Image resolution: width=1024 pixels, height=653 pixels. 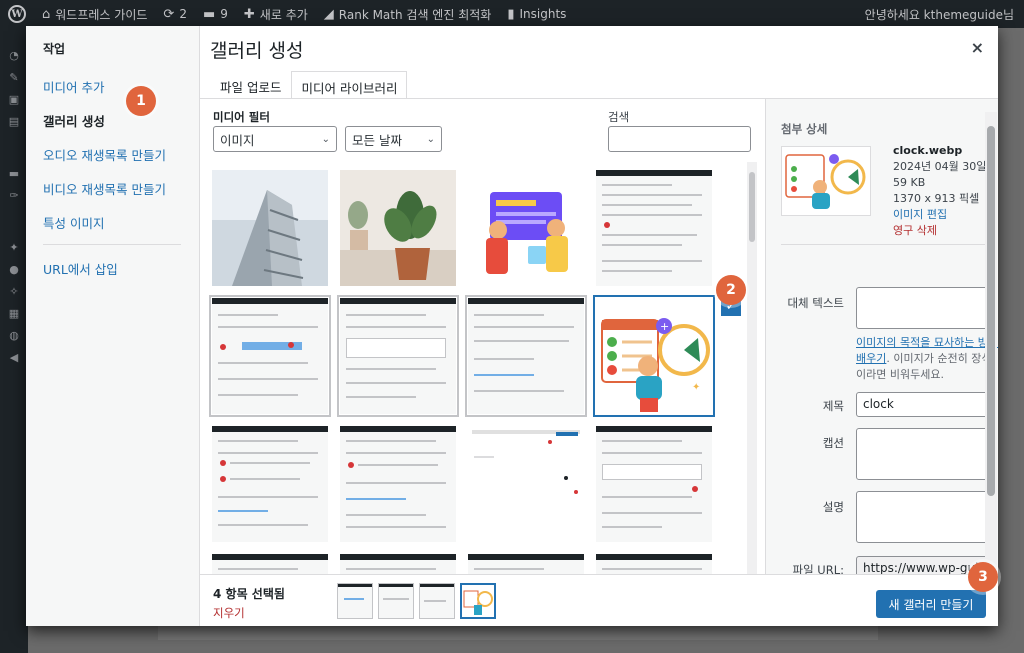 I want to click on menu-item-create-gallery: 갤러리 생성, so click(x=112, y=120).